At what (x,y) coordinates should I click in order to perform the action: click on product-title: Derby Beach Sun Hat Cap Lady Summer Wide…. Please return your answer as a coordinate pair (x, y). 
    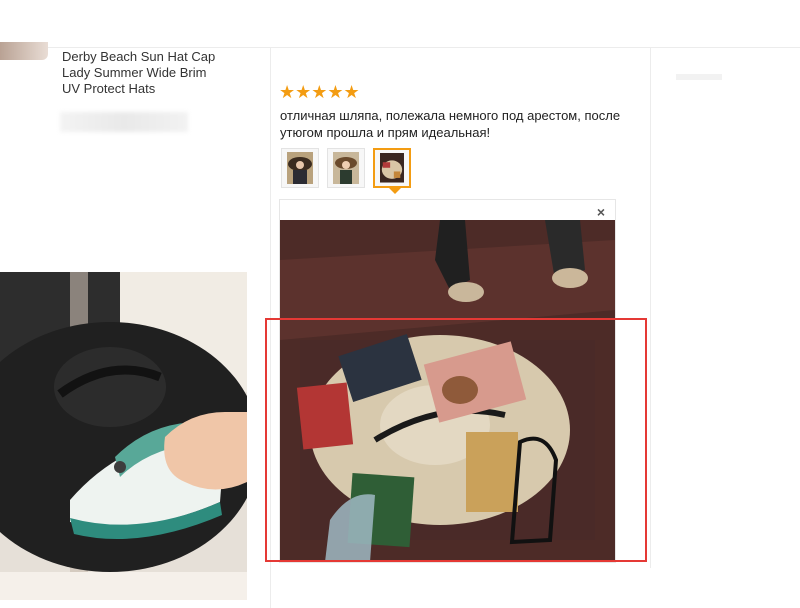
    Looking at the image, I should click on (162, 73).